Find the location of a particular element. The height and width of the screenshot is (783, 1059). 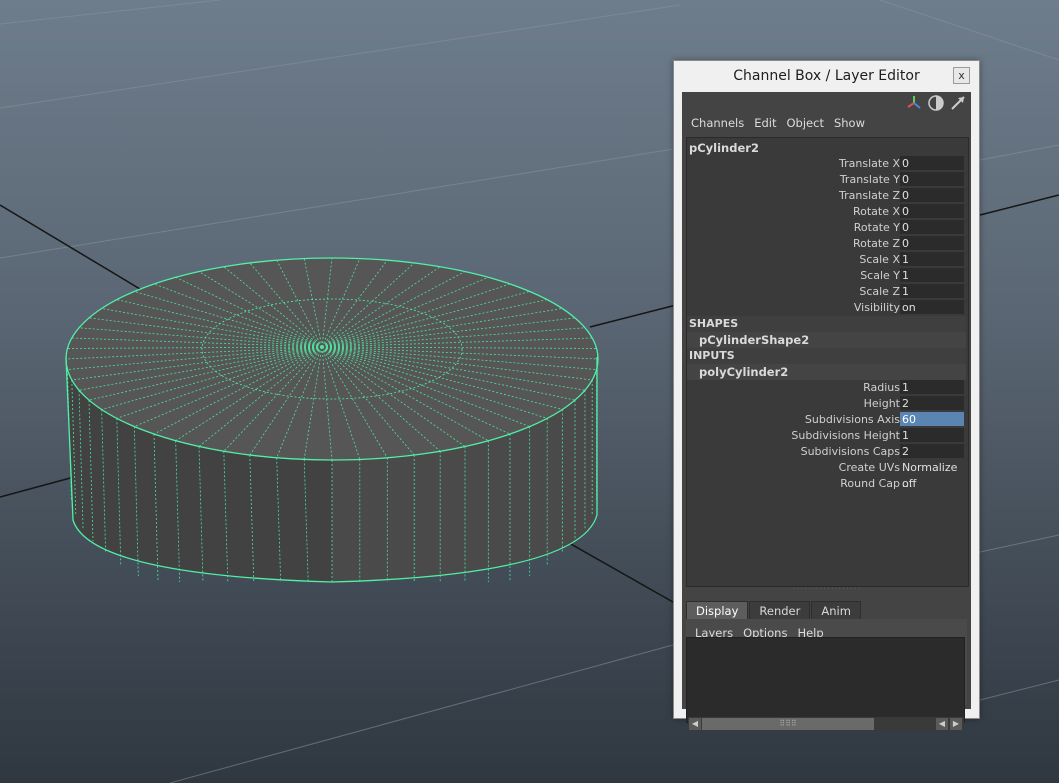

input-row: Subdivisions Caps 2 is located at coordinates (826, 452).